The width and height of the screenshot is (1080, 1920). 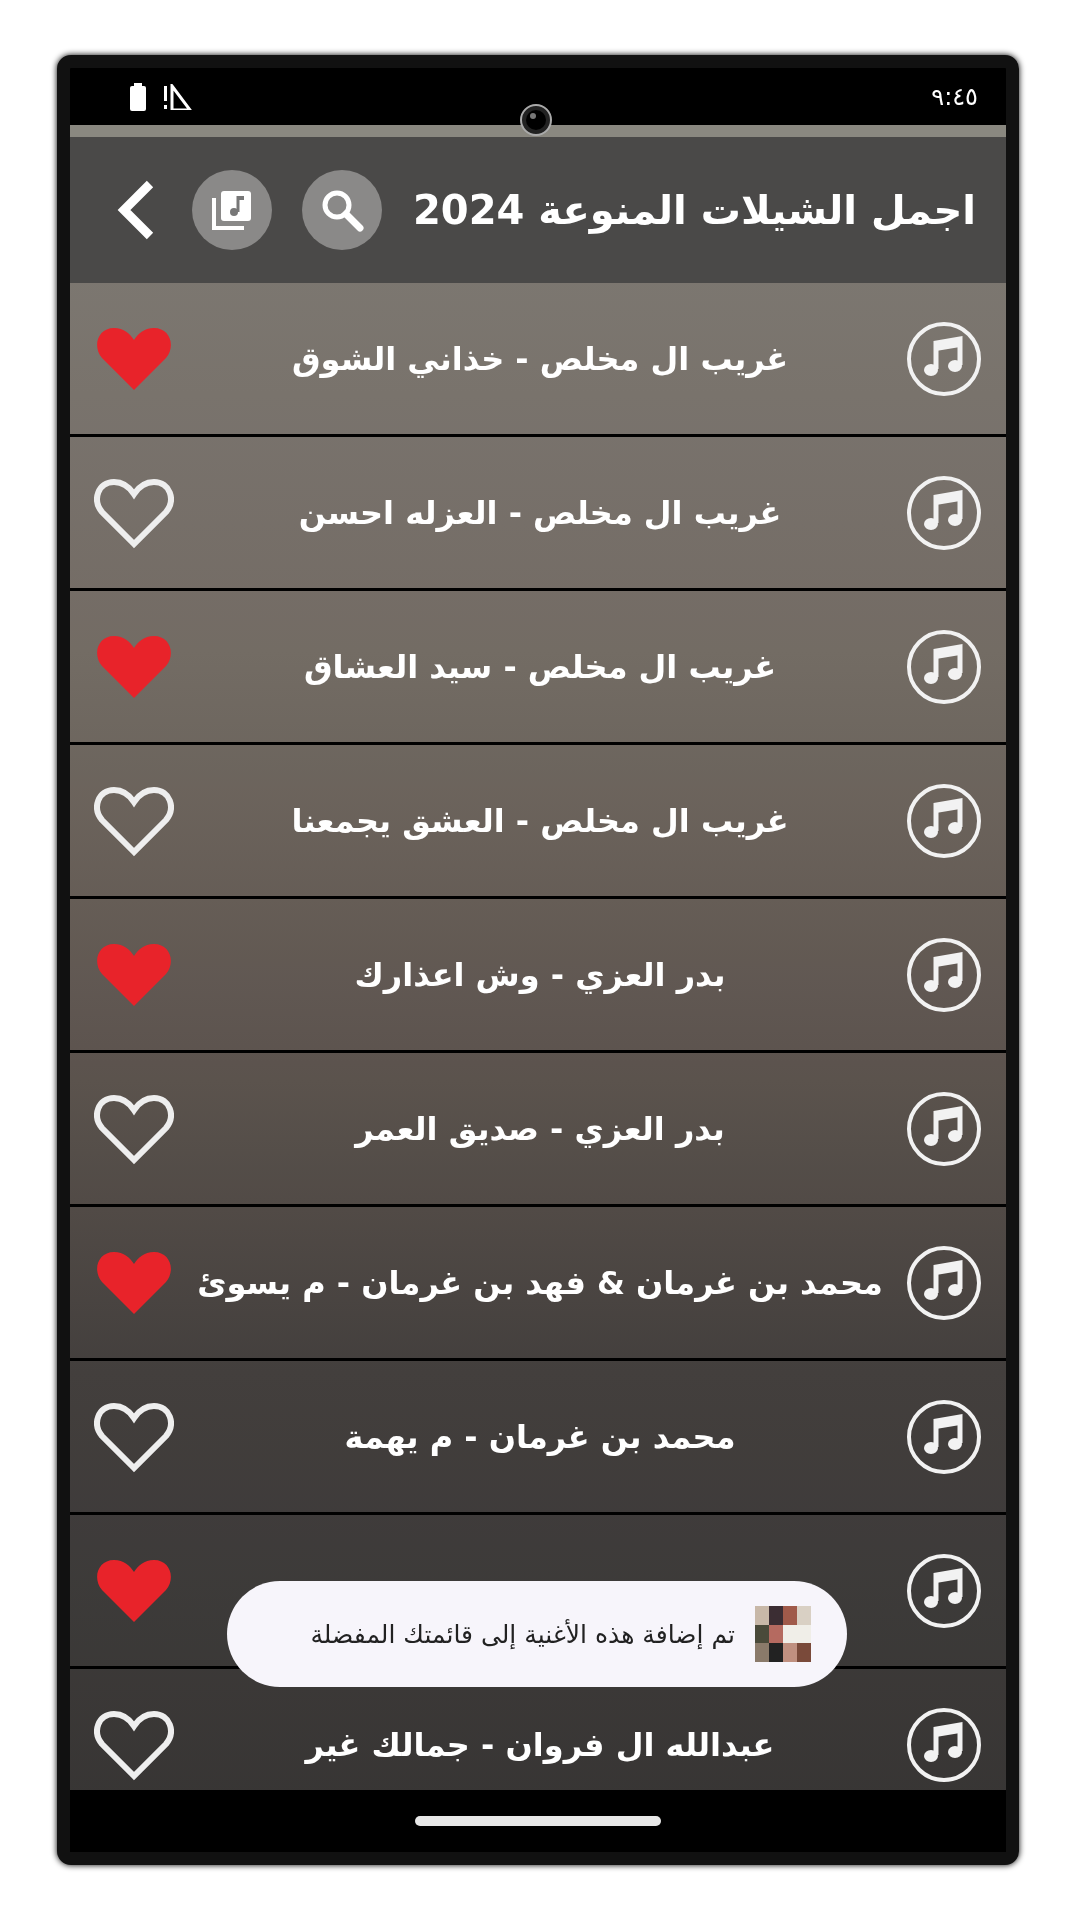 I want to click on toast-message: تم إضافة هذه الأغنية إلى قائمتك المفضلة, so click(x=522, y=1634).